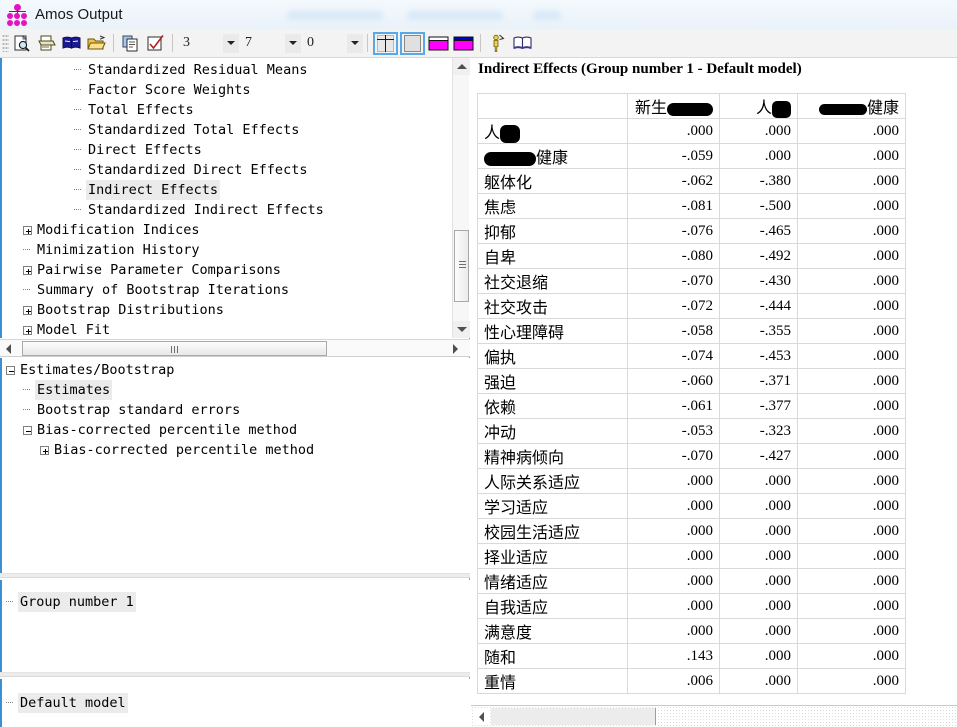 The width and height of the screenshot is (957, 727). What do you see at coordinates (691, 156) in the screenshot?
I see `table-row: 健康 -.059.000.000` at bounding box center [691, 156].